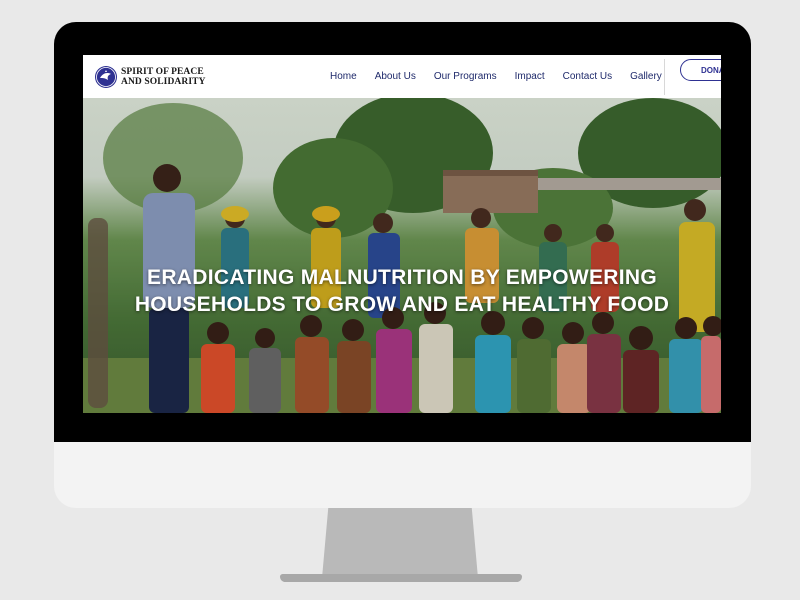  What do you see at coordinates (401, 578) in the screenshot?
I see `monitor-base` at bounding box center [401, 578].